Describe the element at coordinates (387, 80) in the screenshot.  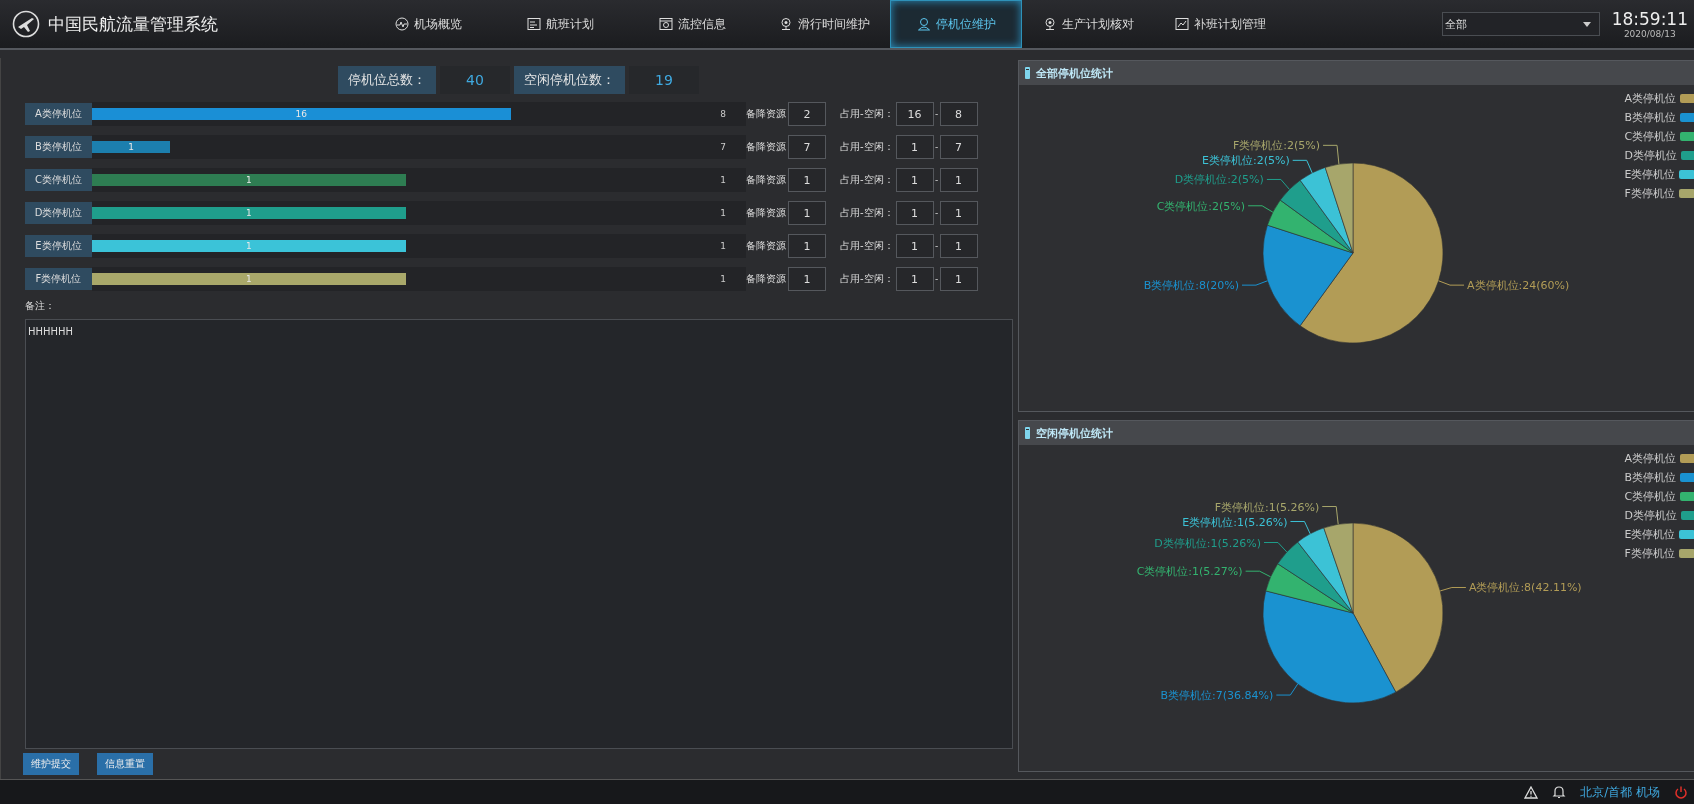
I see `summary-label: 停机位总数：` at that location.